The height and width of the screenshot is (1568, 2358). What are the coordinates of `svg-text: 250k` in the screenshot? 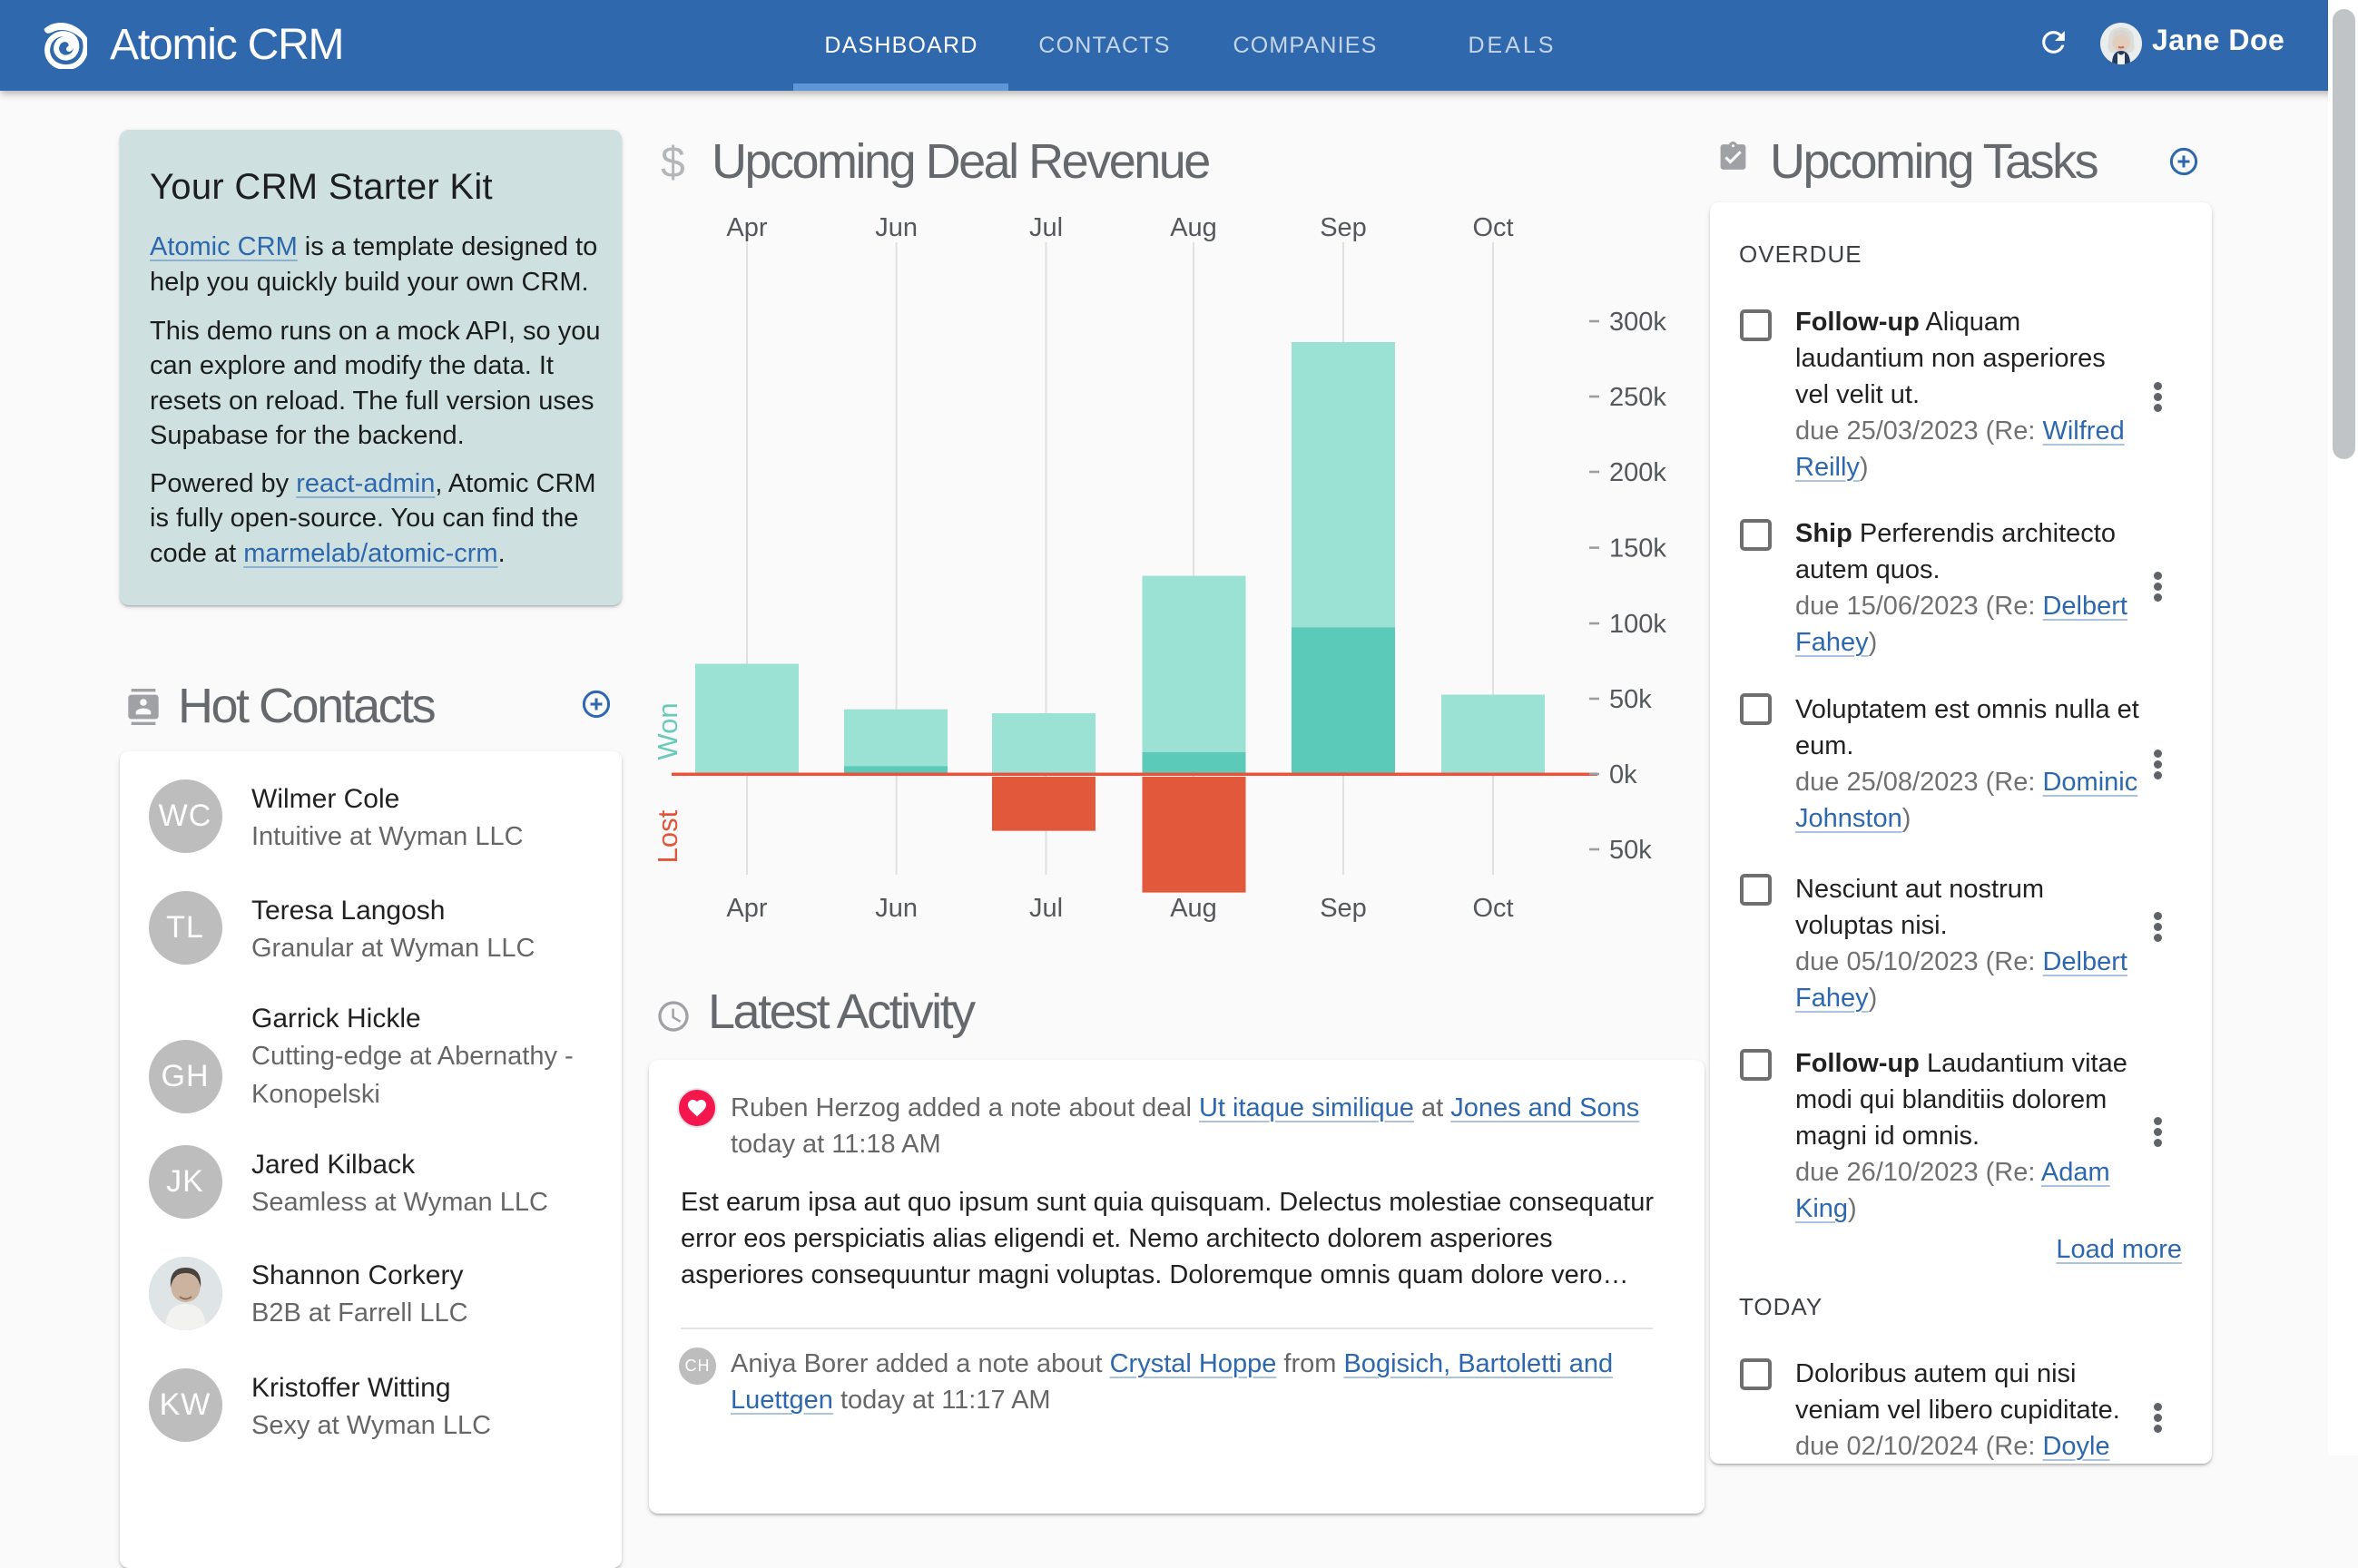 It's located at (1637, 397).